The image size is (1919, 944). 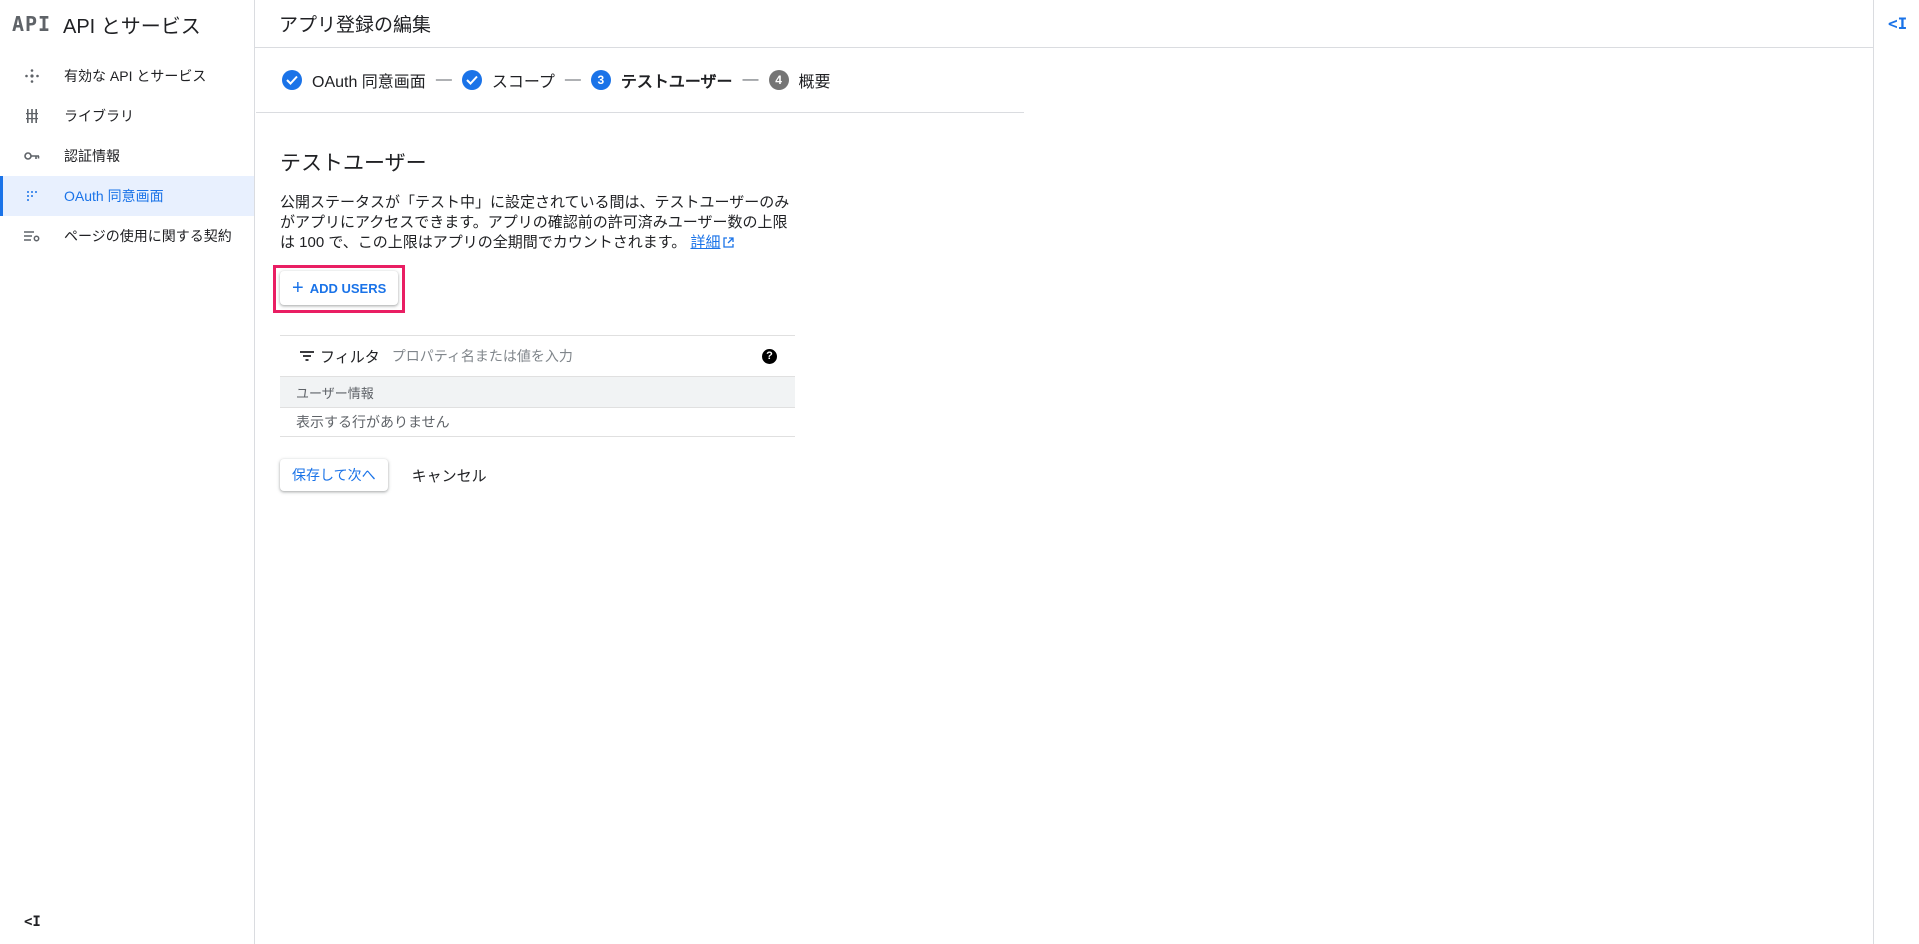 I want to click on details-link-label: 詳細, so click(x=705, y=242).